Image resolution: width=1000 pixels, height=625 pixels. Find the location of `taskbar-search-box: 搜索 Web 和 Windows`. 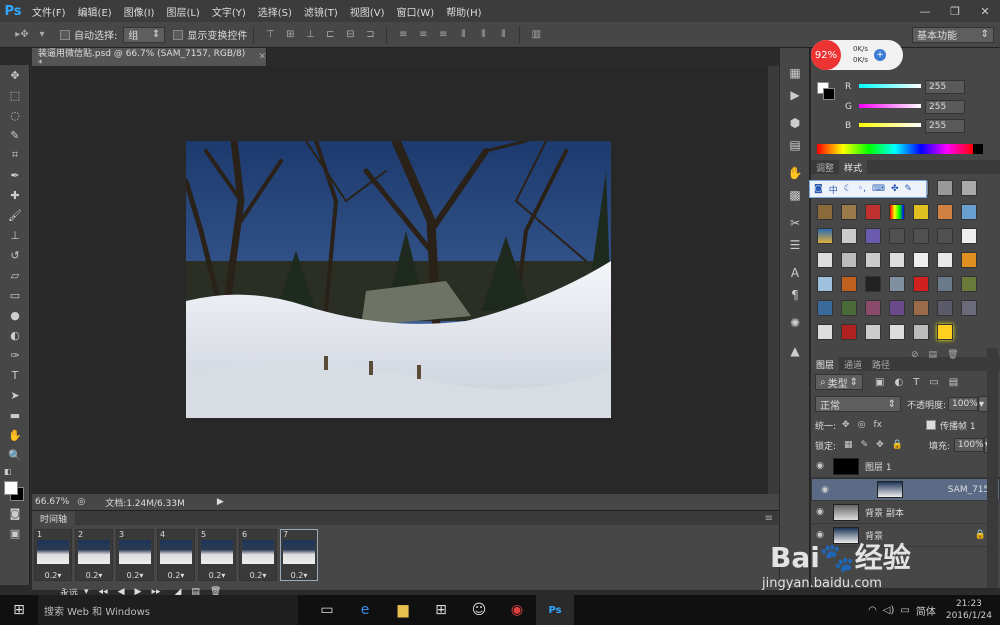

taskbar-search-box: 搜索 Web 和 Windows is located at coordinates (168, 610).